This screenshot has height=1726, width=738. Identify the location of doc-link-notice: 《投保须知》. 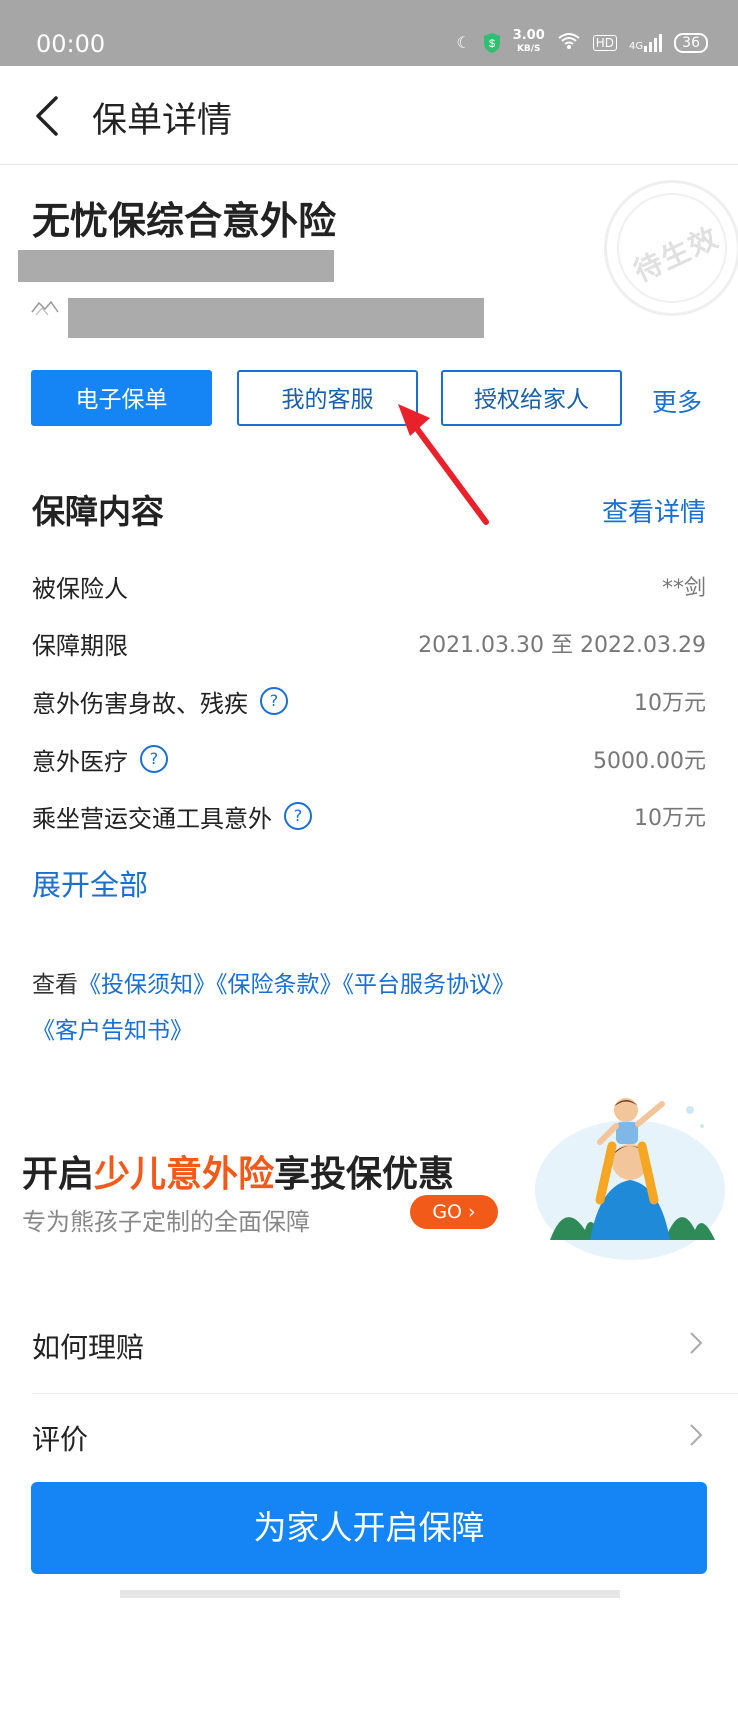
(147, 985).